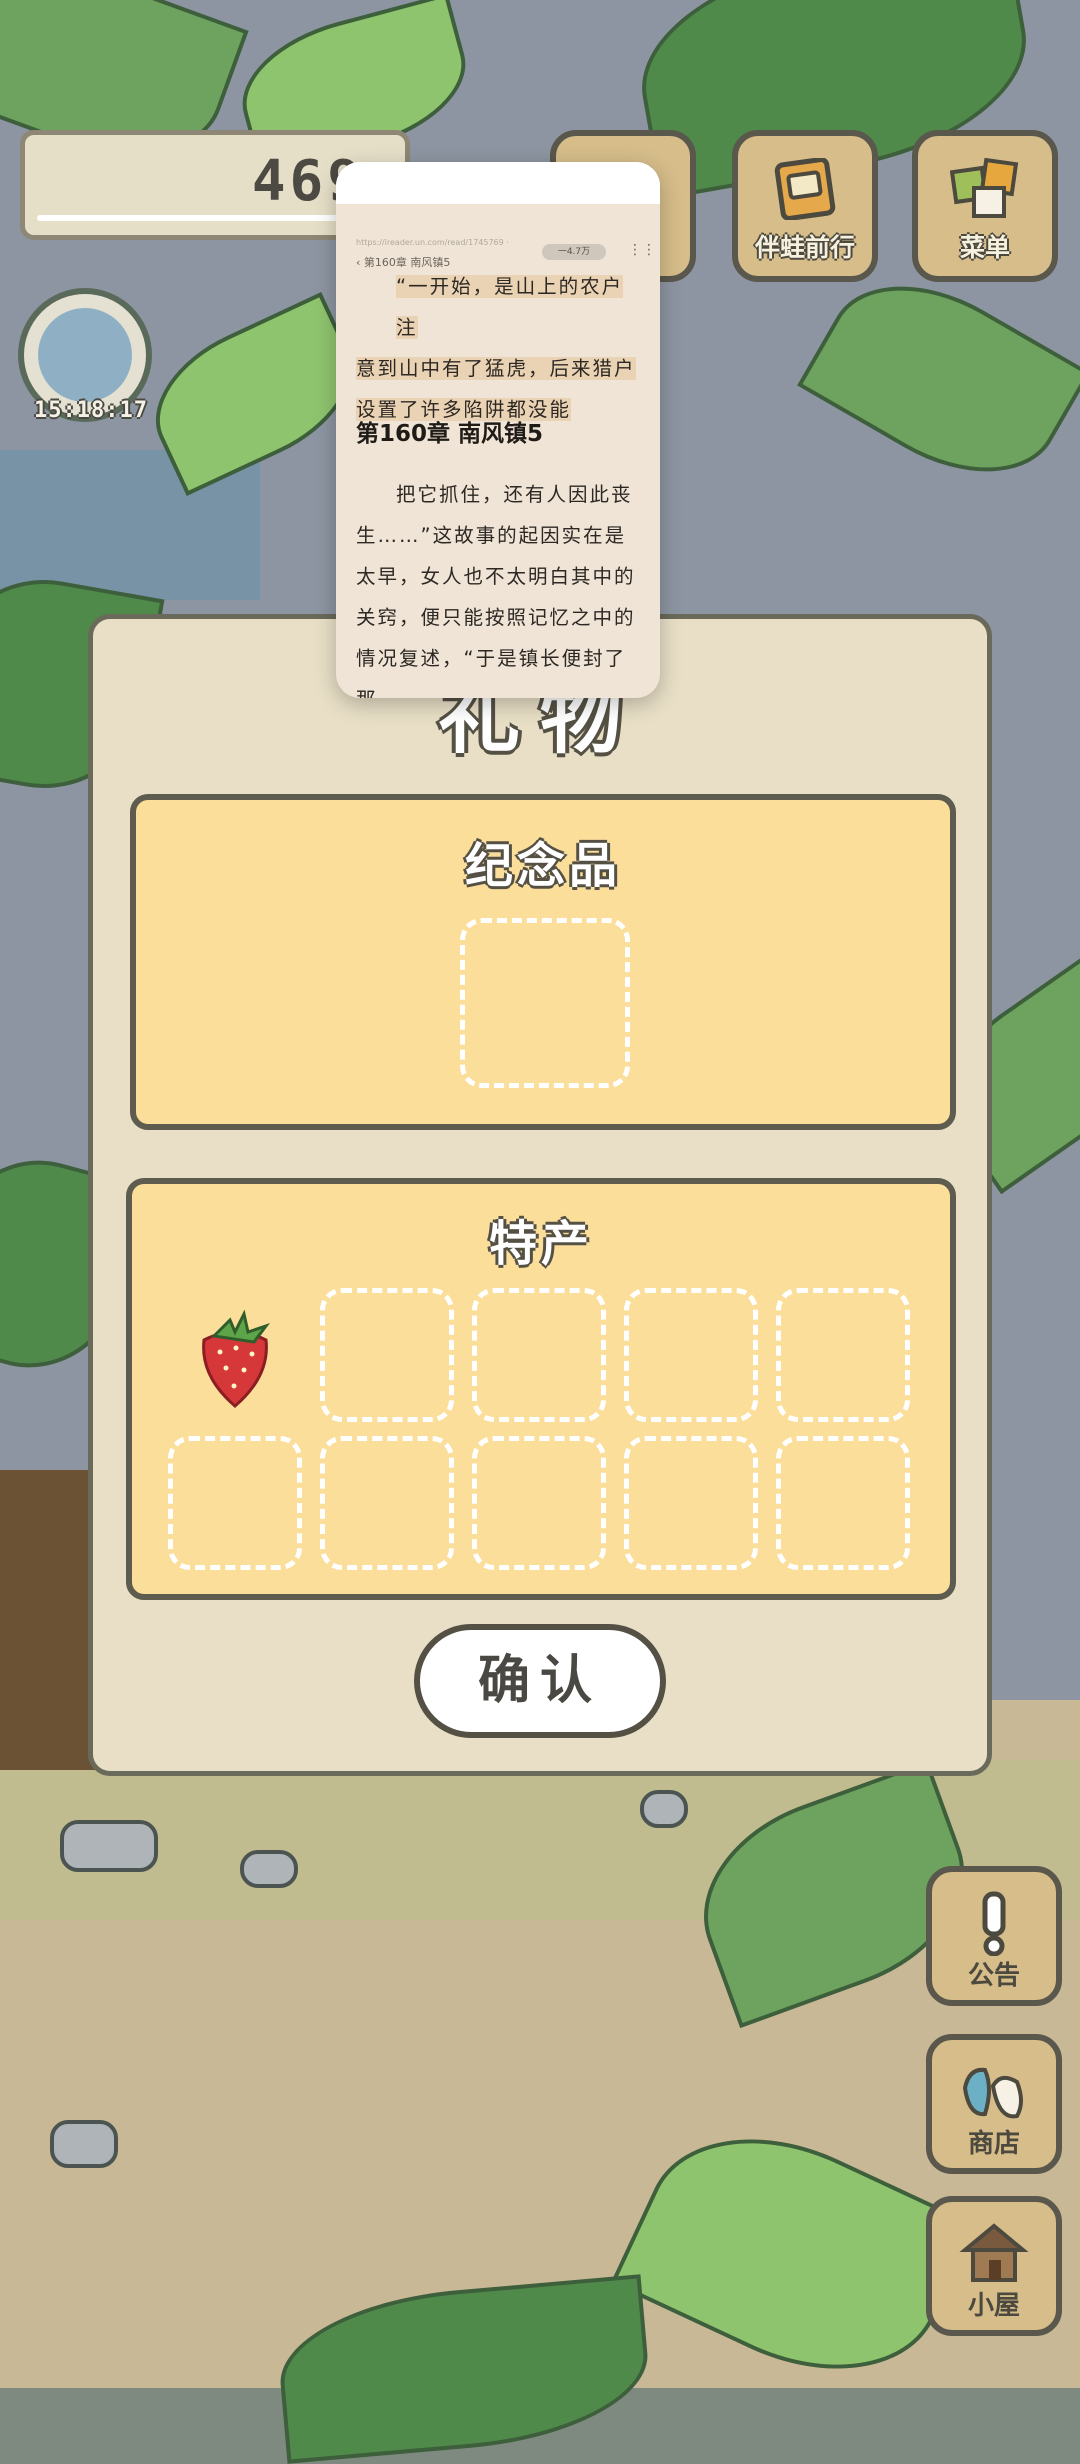 The image size is (1080, 2464). Describe the element at coordinates (993, 2144) in the screenshot. I see `shop-label: 商店` at that location.